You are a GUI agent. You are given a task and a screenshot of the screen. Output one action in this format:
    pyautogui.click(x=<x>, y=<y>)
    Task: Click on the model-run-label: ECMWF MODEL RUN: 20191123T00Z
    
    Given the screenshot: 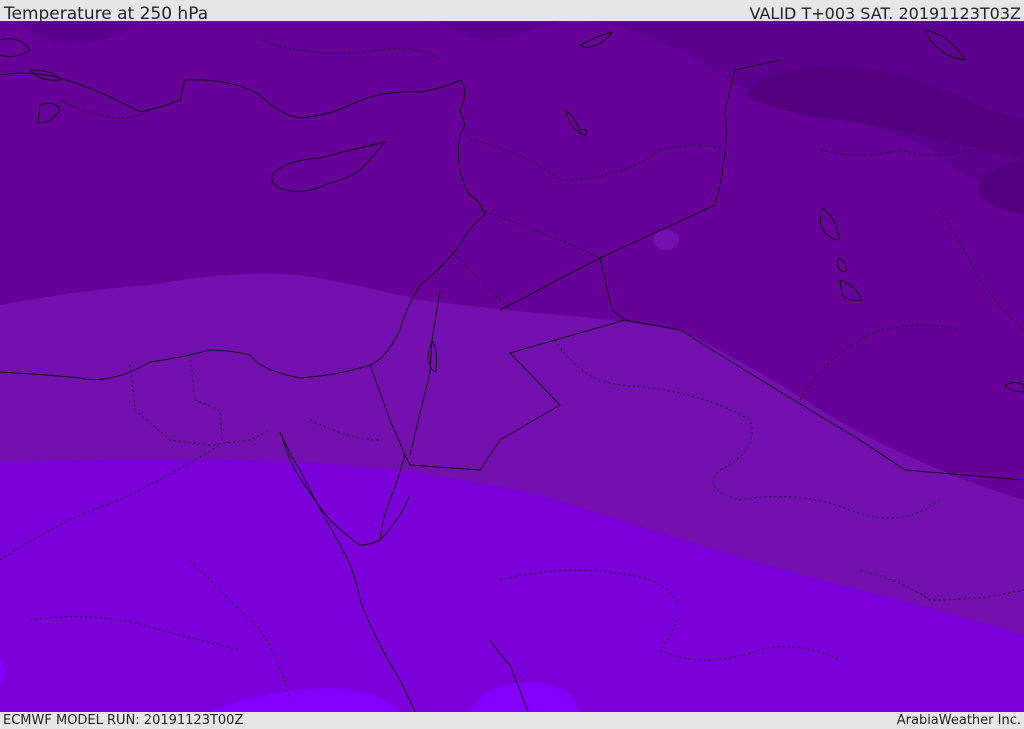 What is the action you would take?
    pyautogui.click(x=123, y=720)
    